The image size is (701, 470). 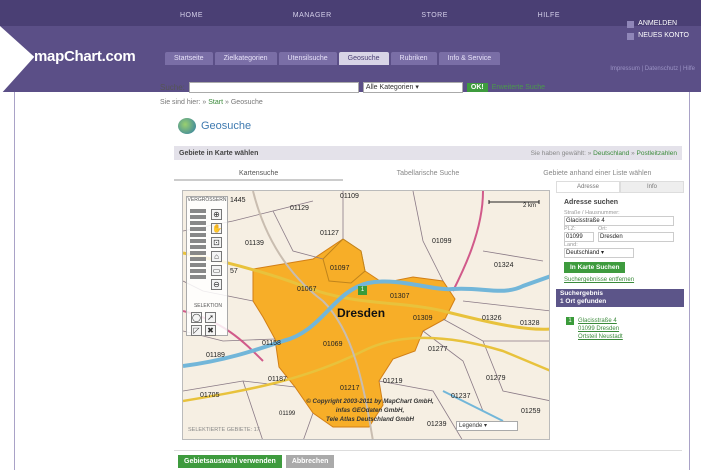 I want to click on postcode-label: 01259, so click(x=531, y=411).